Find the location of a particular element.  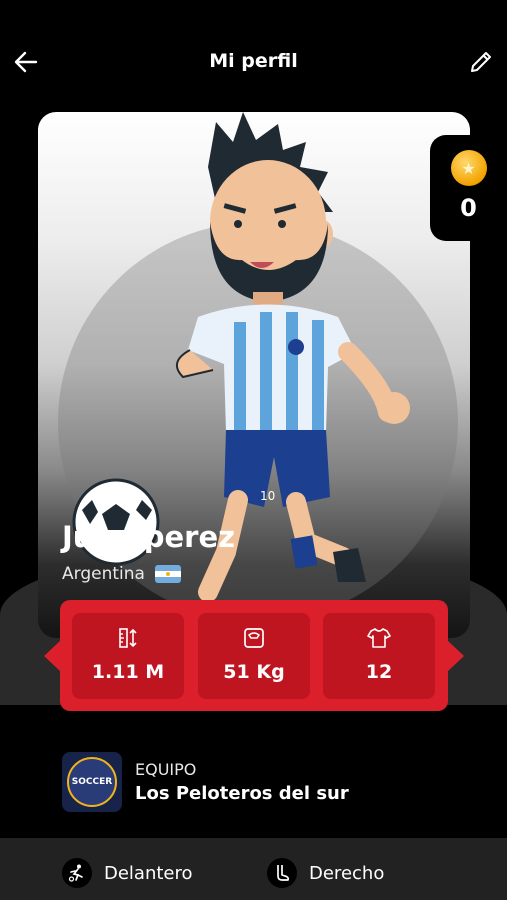

pencil-icon is located at coordinates (481, 62).